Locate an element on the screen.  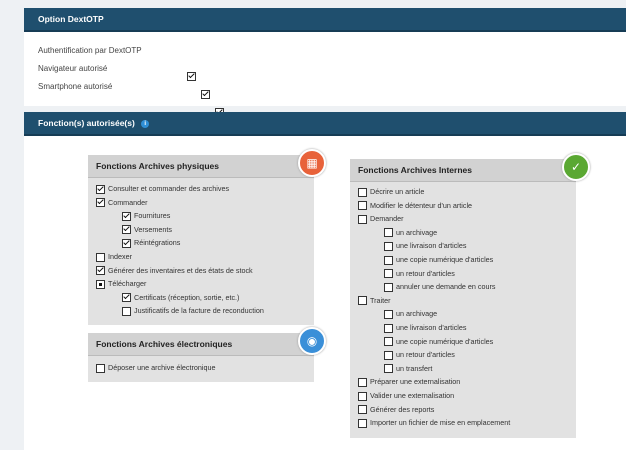
checkbox-item: Modifier le détenteur d'un article is located at coordinates (415, 205).